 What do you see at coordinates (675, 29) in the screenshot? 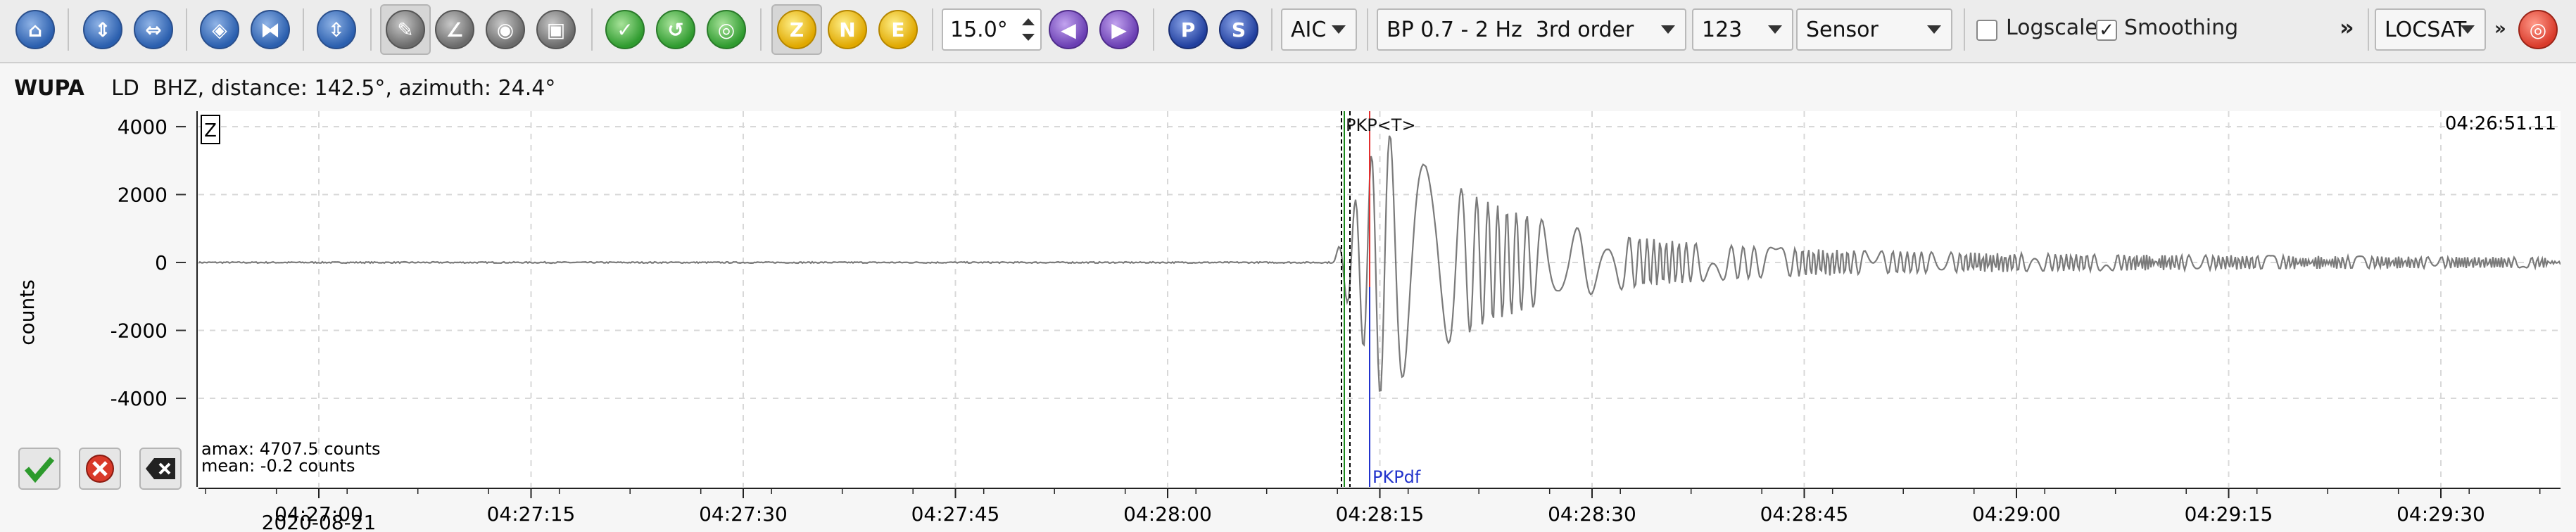
I see `revert-pick-icon: ↺` at bounding box center [675, 29].